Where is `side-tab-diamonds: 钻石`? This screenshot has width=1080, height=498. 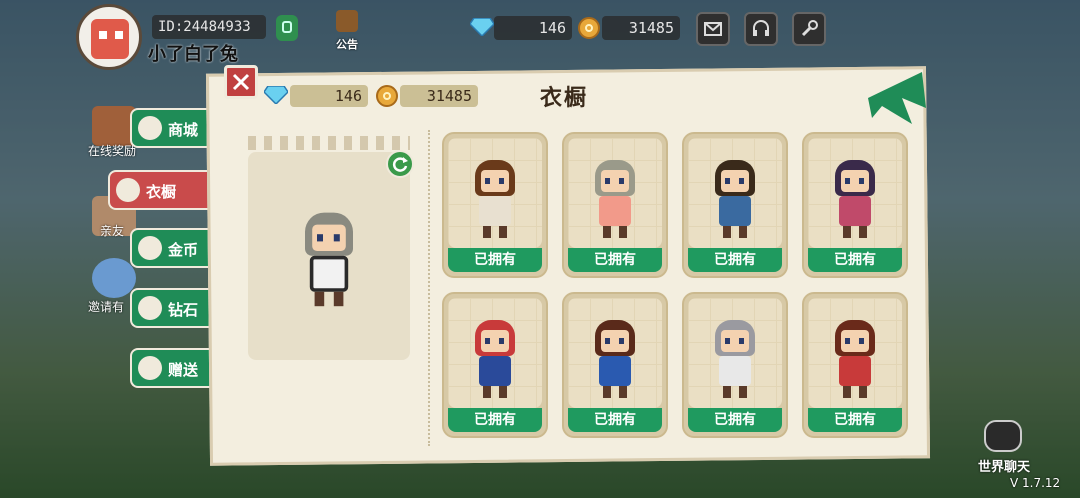
side-tab-diamonds: 钻石 is located at coordinates (170, 308).